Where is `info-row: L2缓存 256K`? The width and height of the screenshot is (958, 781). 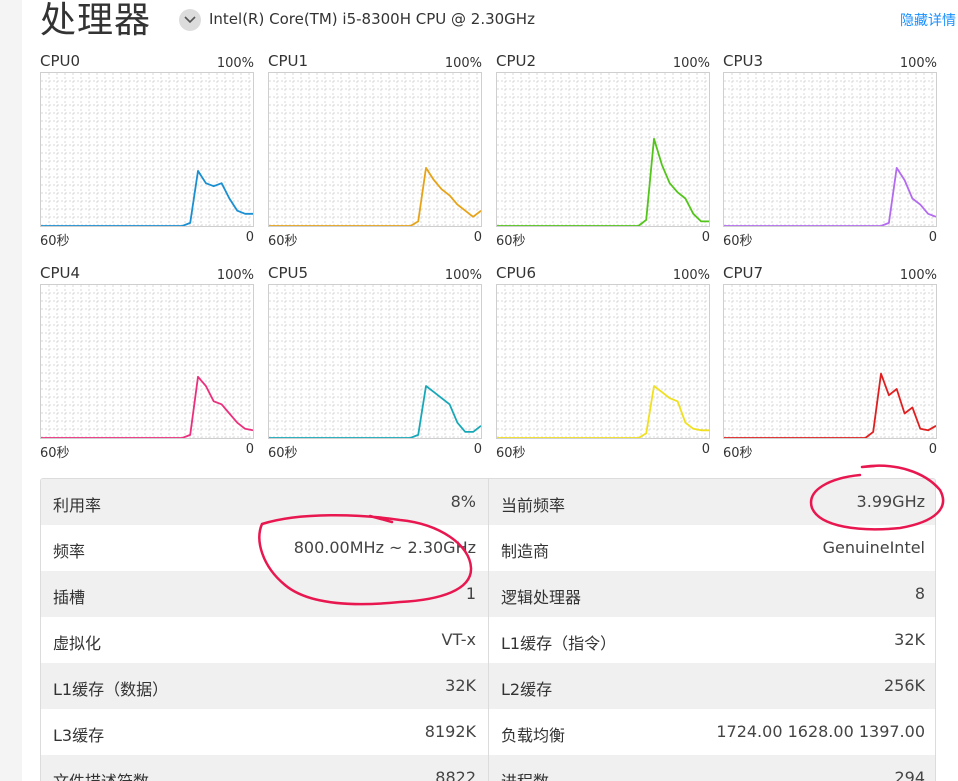 info-row: L2缓存 256K is located at coordinates (712, 686).